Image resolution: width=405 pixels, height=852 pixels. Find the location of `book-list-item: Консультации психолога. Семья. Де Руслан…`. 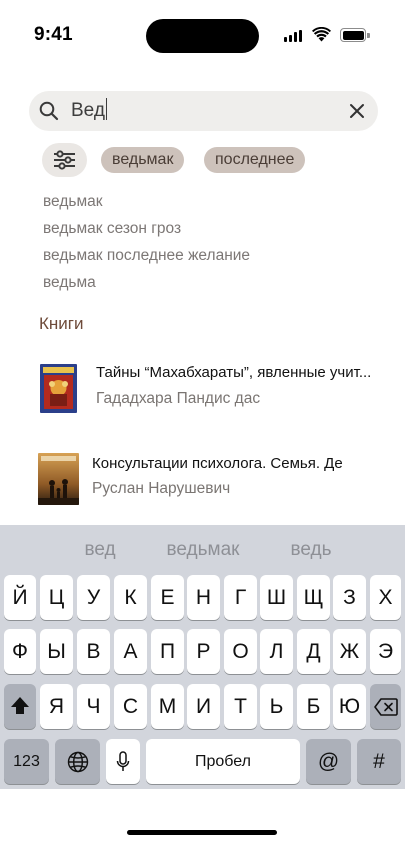

book-list-item: Консультации психолога. Семья. Де Руслан… is located at coordinates (202, 478).